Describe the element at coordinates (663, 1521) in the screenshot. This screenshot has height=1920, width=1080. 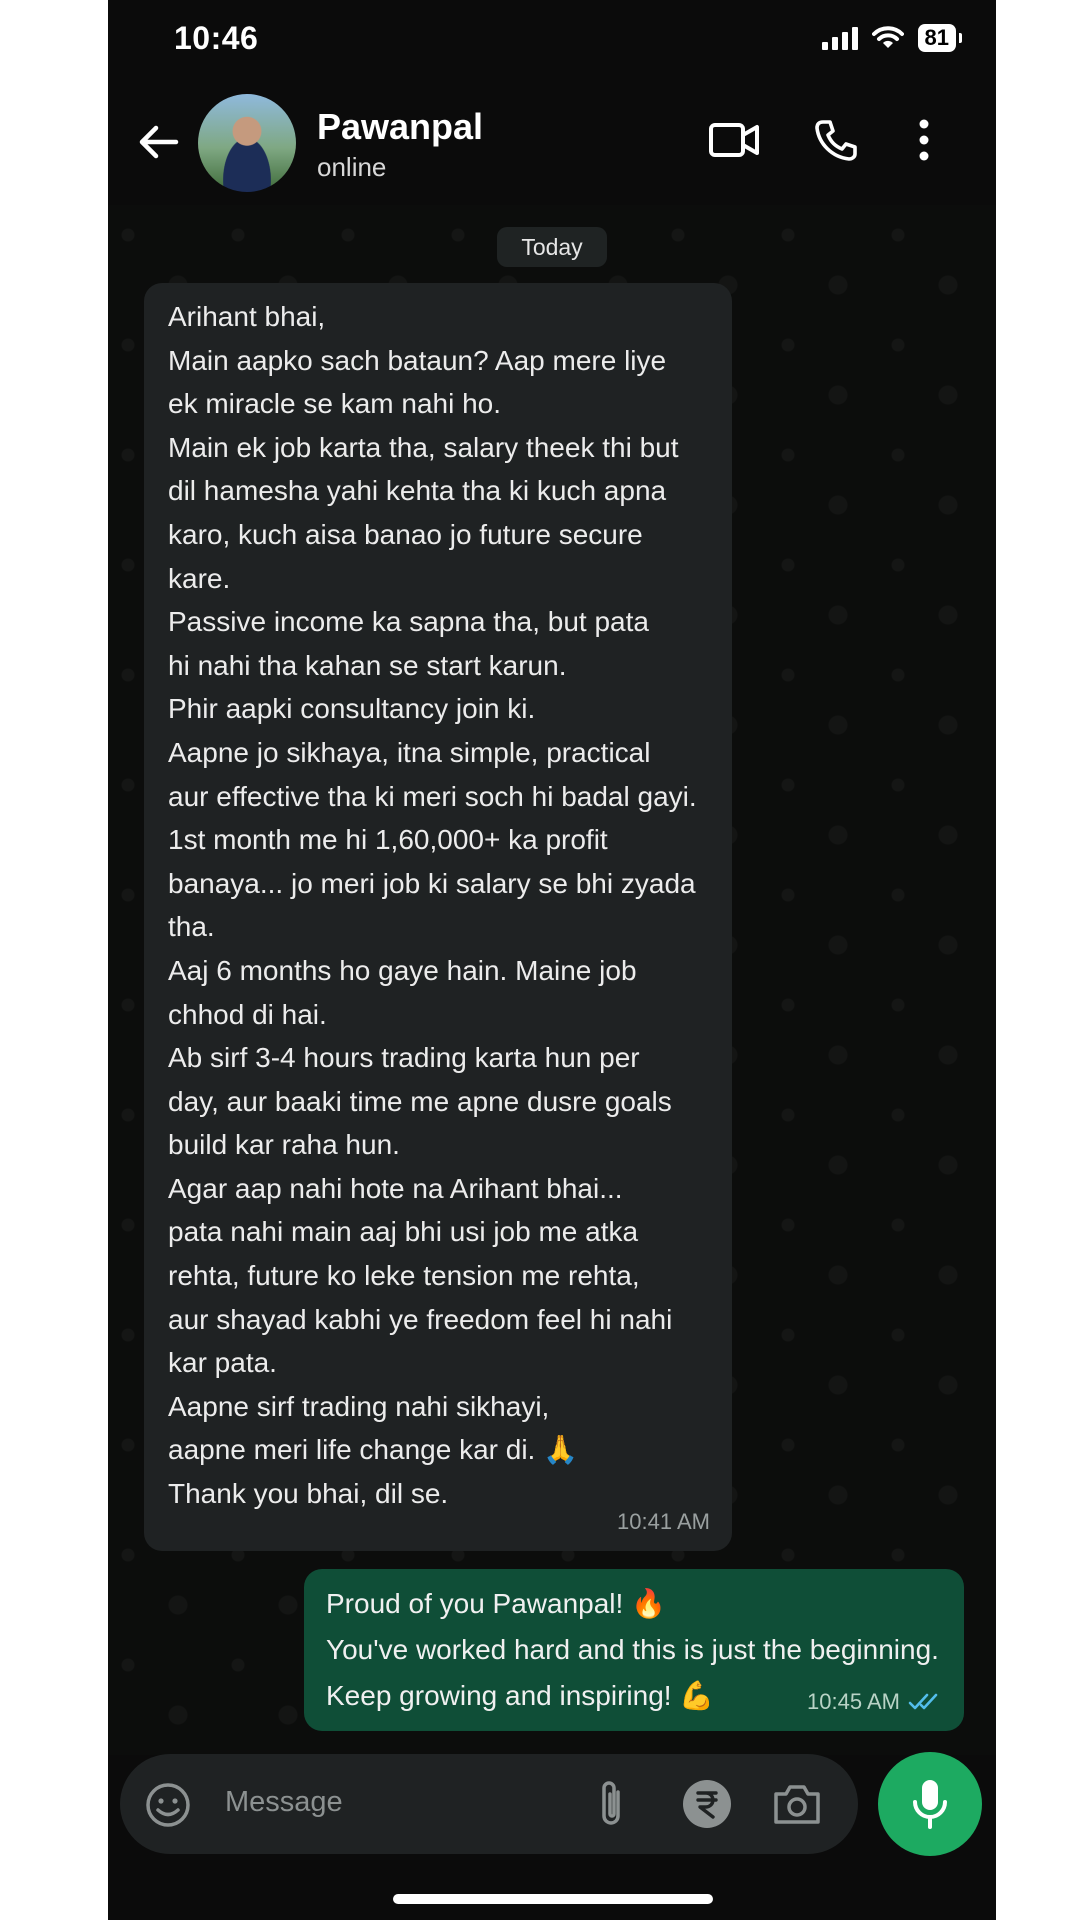
I see `message-timestamp: 10:41 AM` at that location.